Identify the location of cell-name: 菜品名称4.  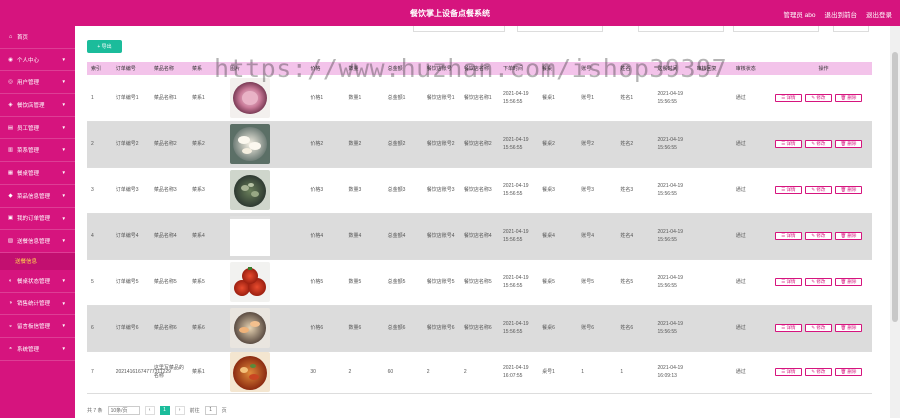
(165, 236).